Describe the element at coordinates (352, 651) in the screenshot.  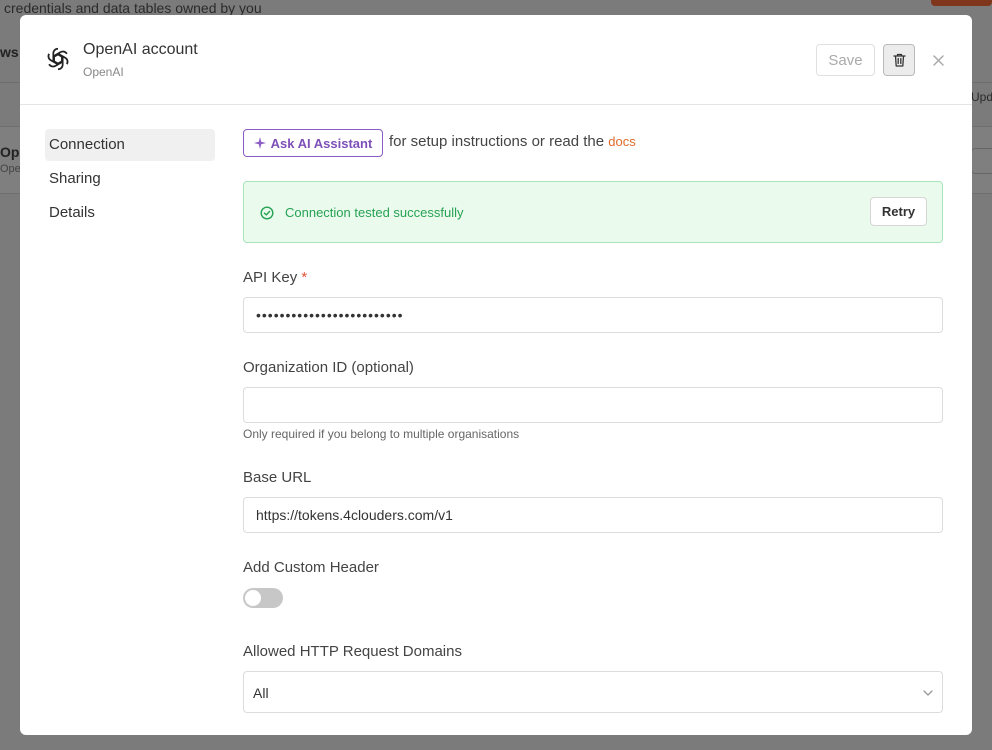
I see `allowed-domains-label: Allowed HTTP Request Domains` at that location.